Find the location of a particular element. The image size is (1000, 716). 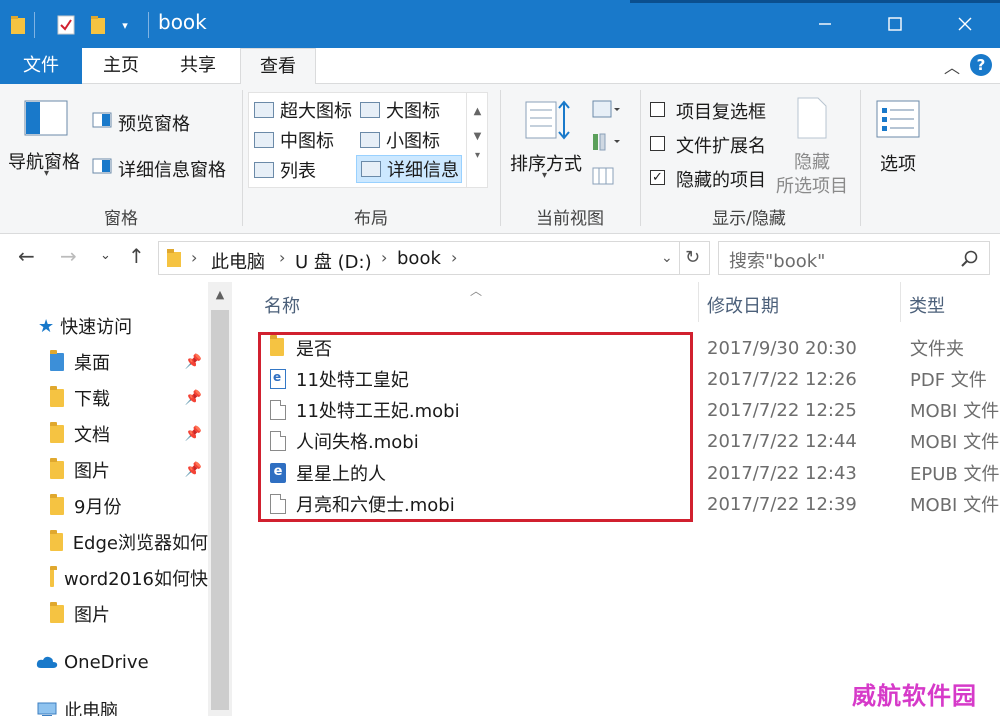

file-date: 2017/7/22 12:44 is located at coordinates (782, 441).